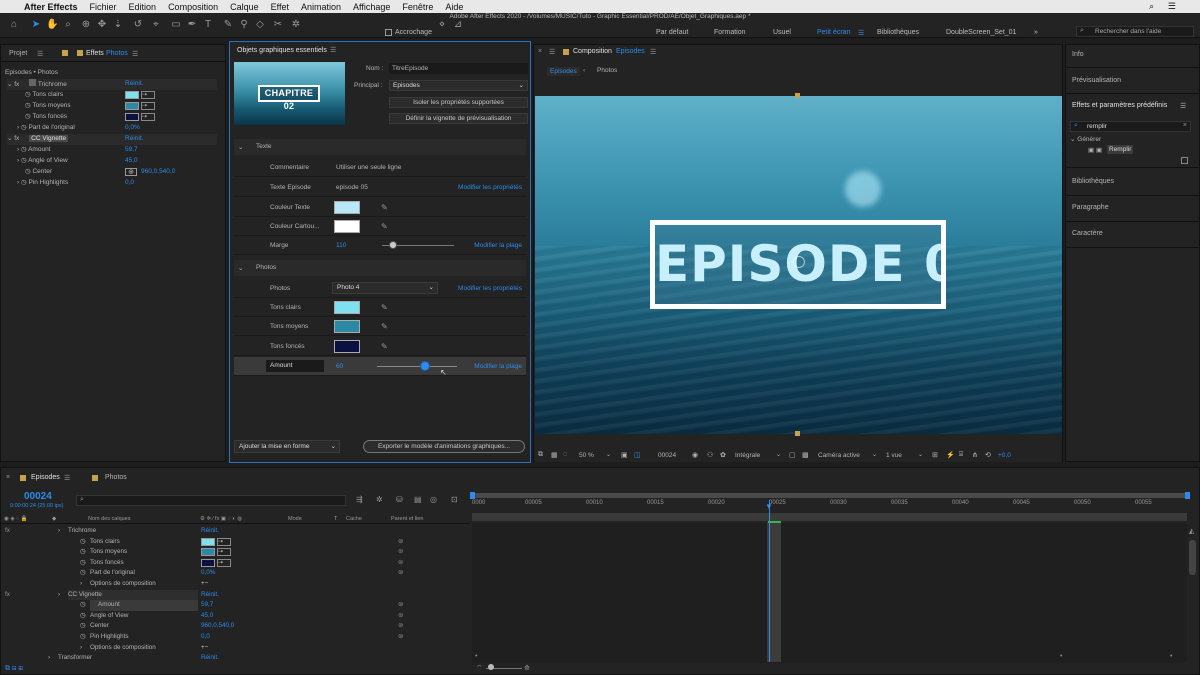  Describe the element at coordinates (278, 25) in the screenshot. I see `roto-tool-icon: ✂` at that location.